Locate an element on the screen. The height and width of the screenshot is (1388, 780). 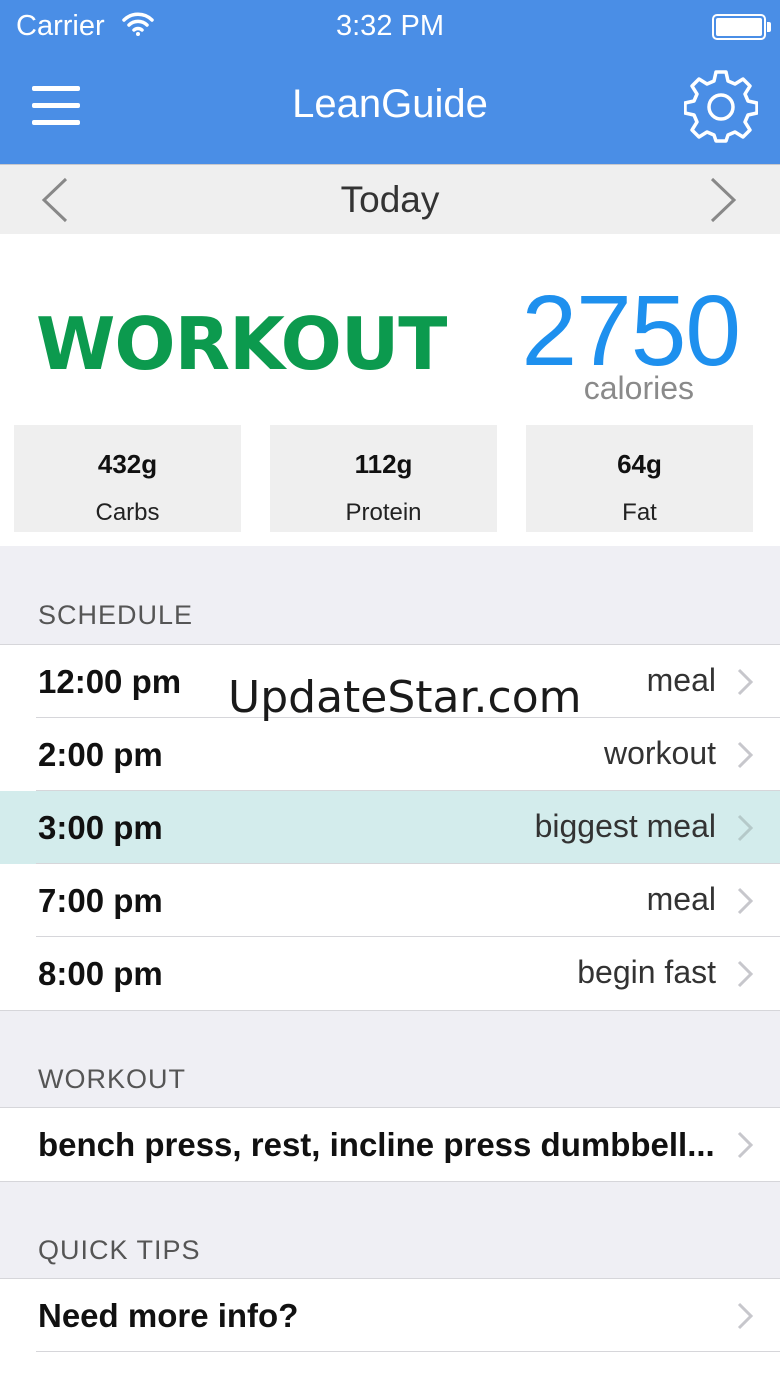
date-label: Today is located at coordinates (390, 199).